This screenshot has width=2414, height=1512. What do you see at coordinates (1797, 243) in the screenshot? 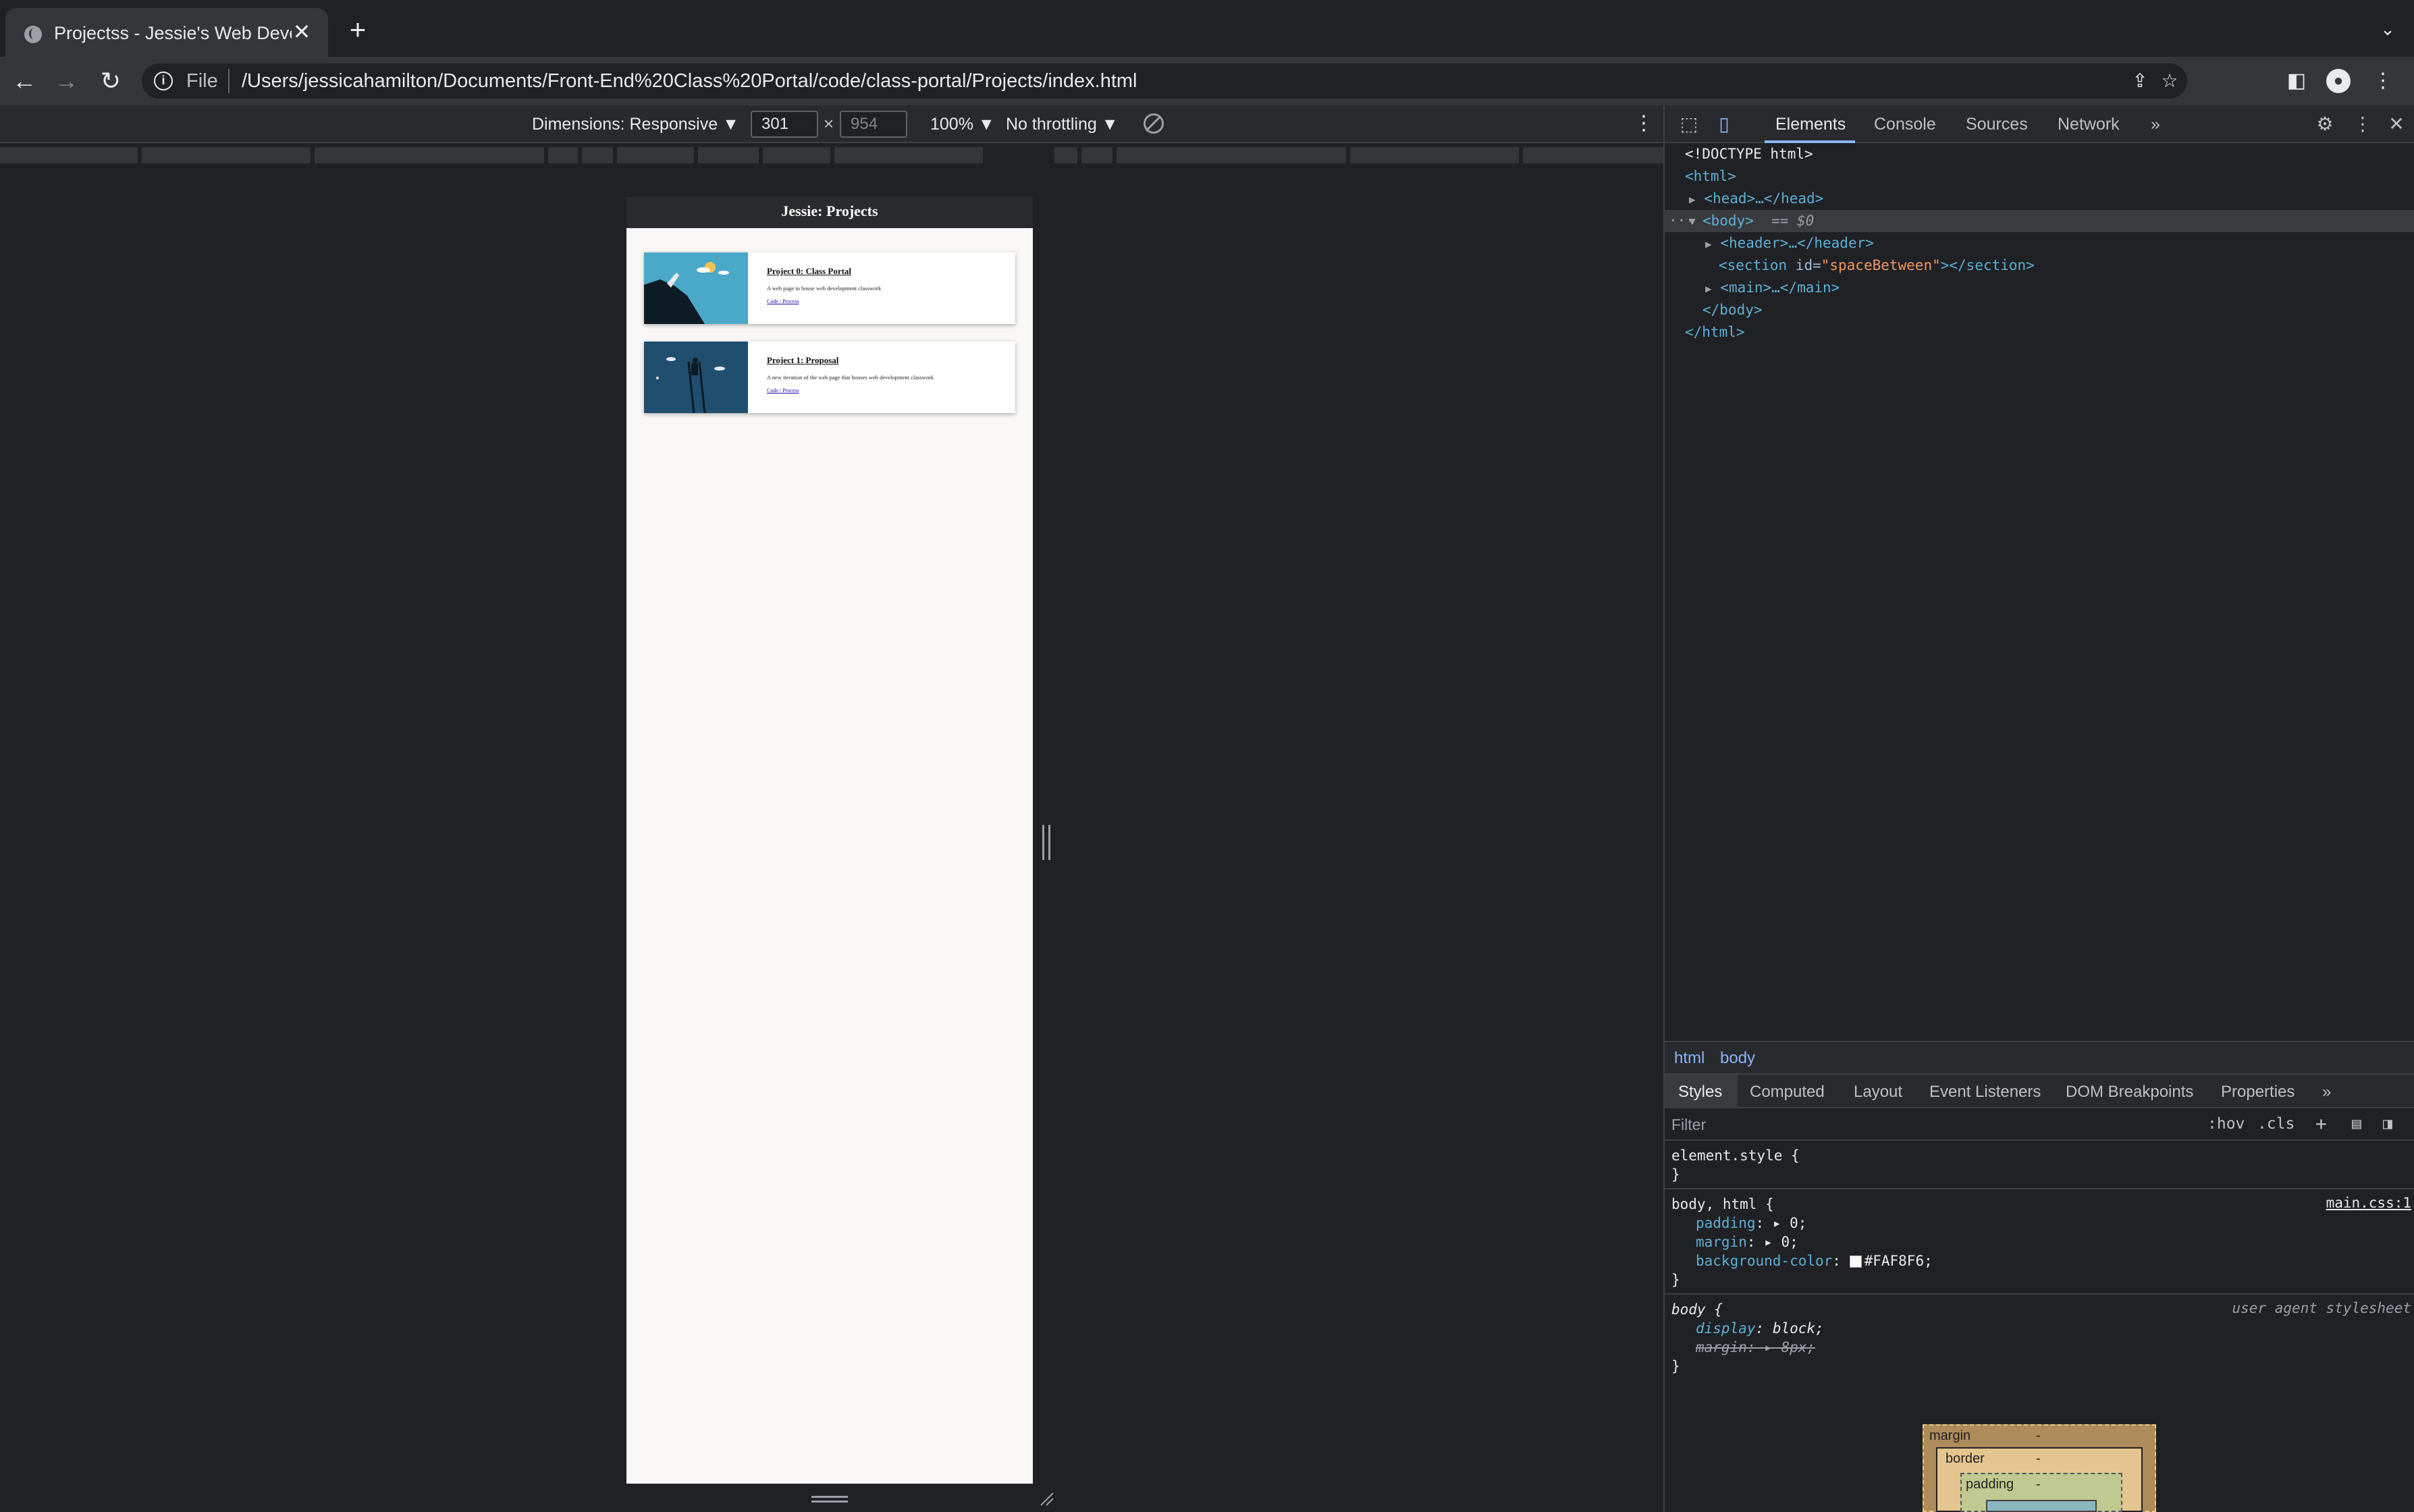
I see `header-tag: <header>…</header>` at bounding box center [1797, 243].